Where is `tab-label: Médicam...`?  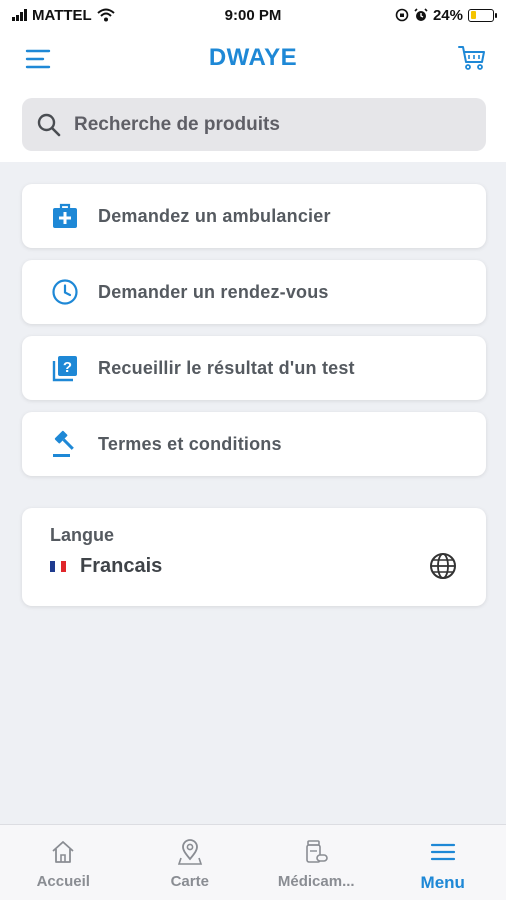 tab-label: Médicam... is located at coordinates (316, 881).